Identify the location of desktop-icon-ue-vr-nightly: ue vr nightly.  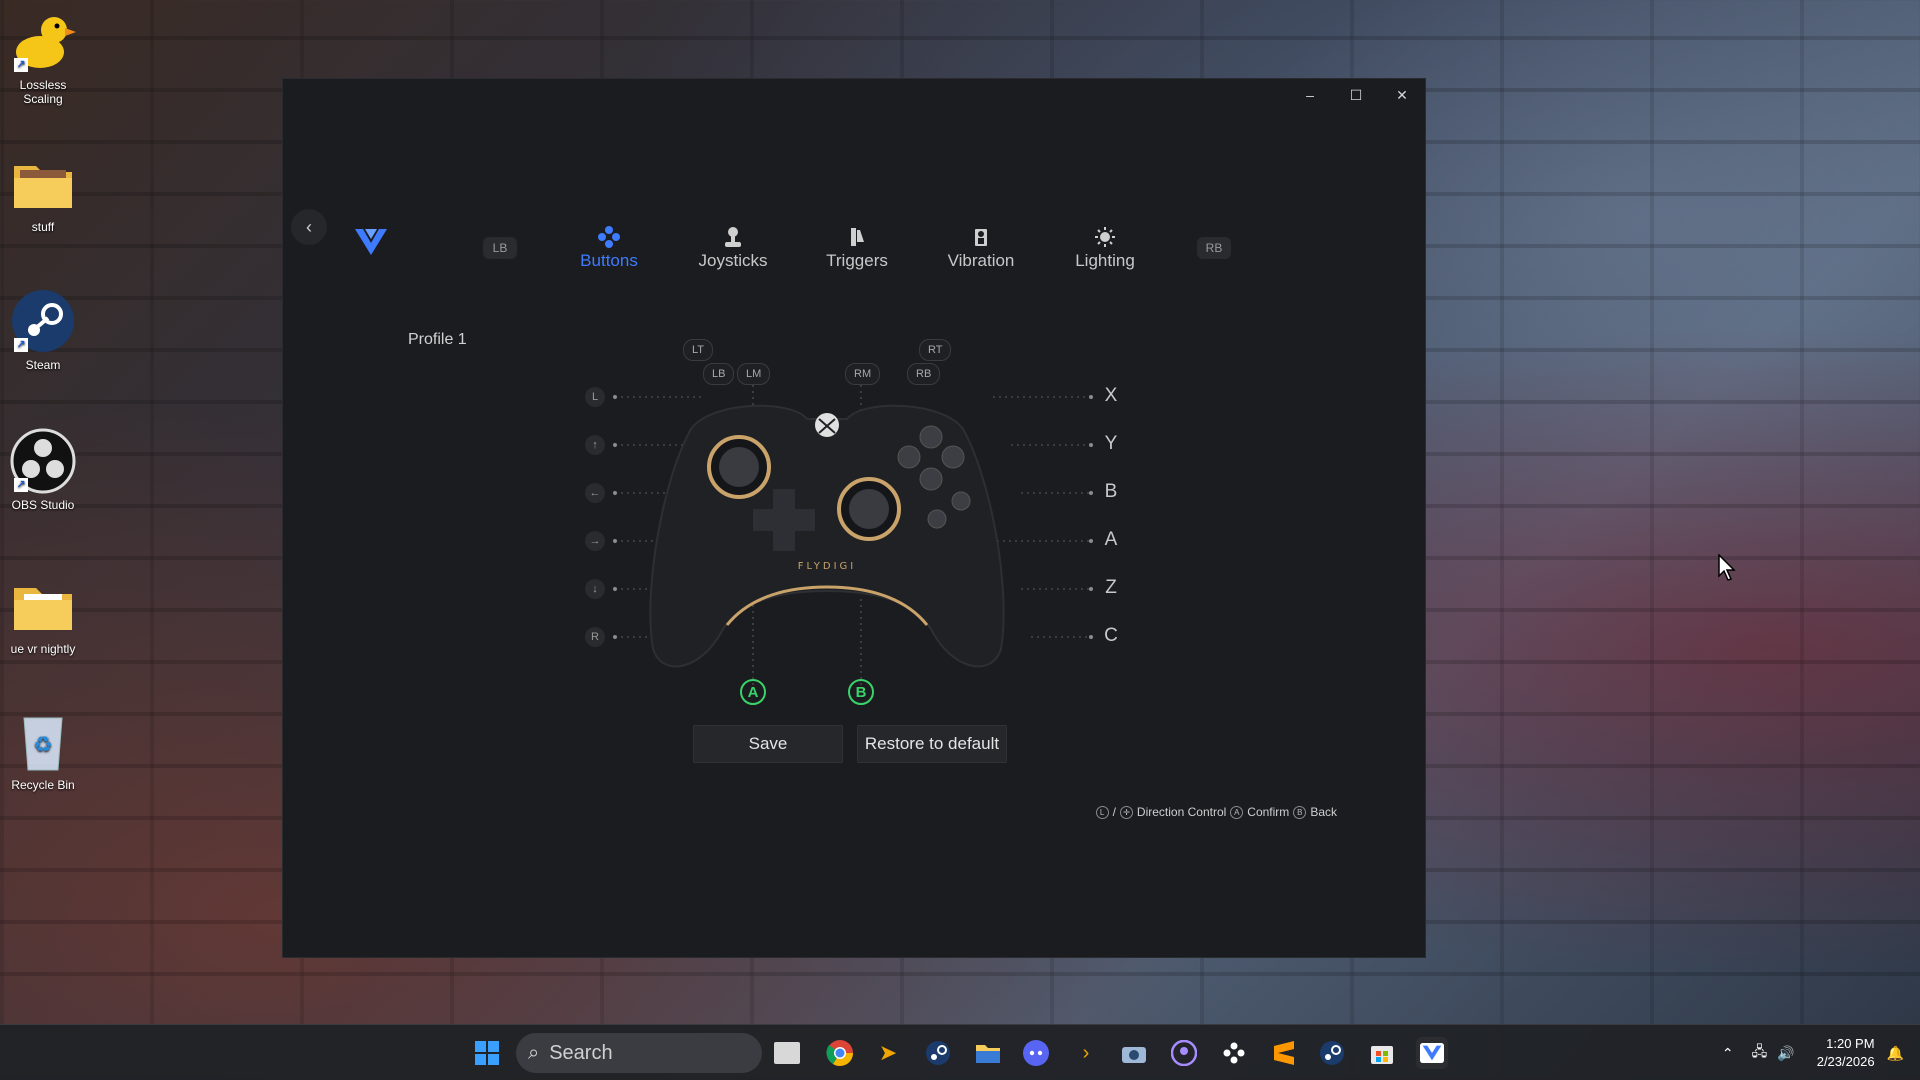
(43, 614).